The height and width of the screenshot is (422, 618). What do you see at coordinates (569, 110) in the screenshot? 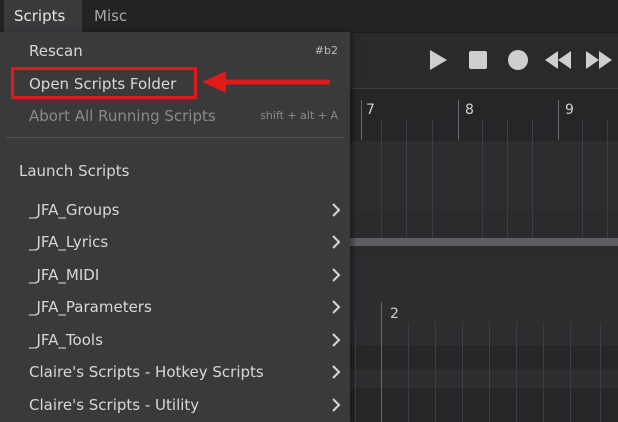
I see `bar-number: 9` at bounding box center [569, 110].